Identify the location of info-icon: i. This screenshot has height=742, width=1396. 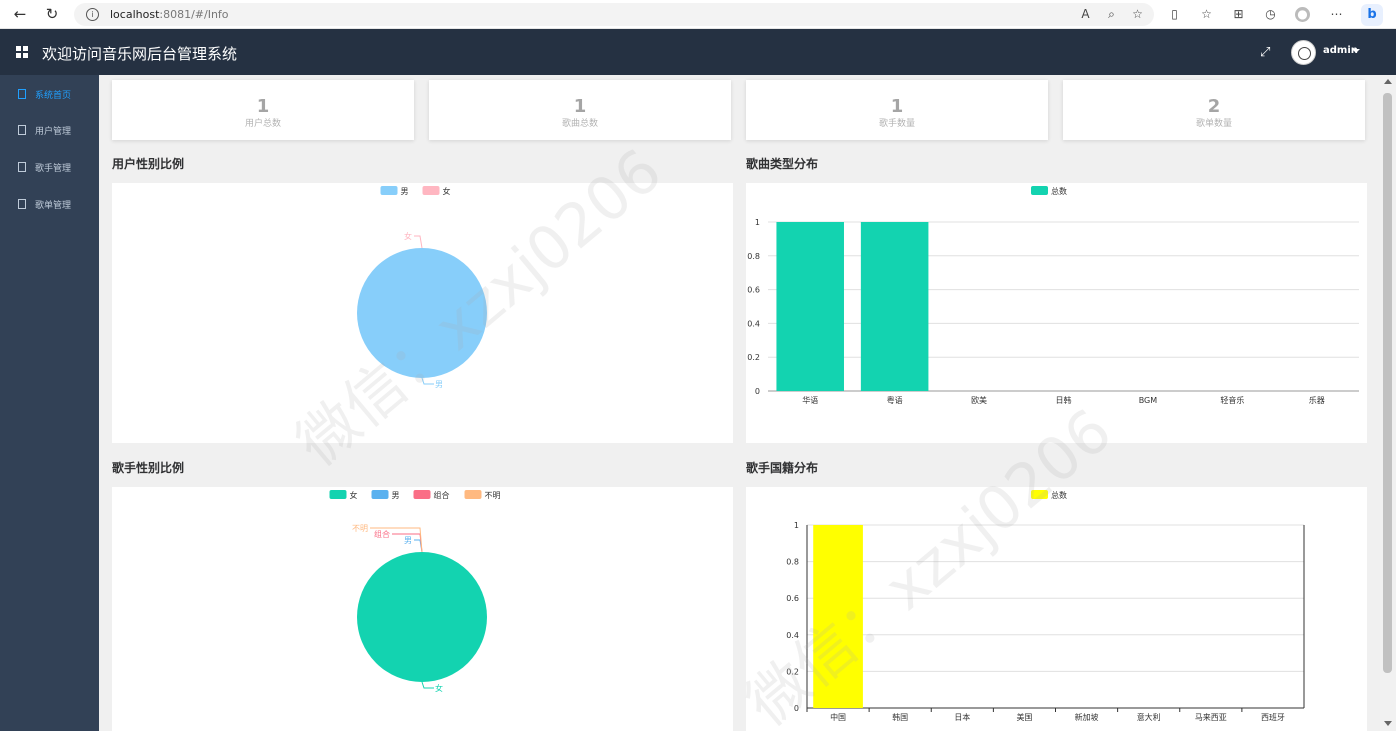
(92, 14).